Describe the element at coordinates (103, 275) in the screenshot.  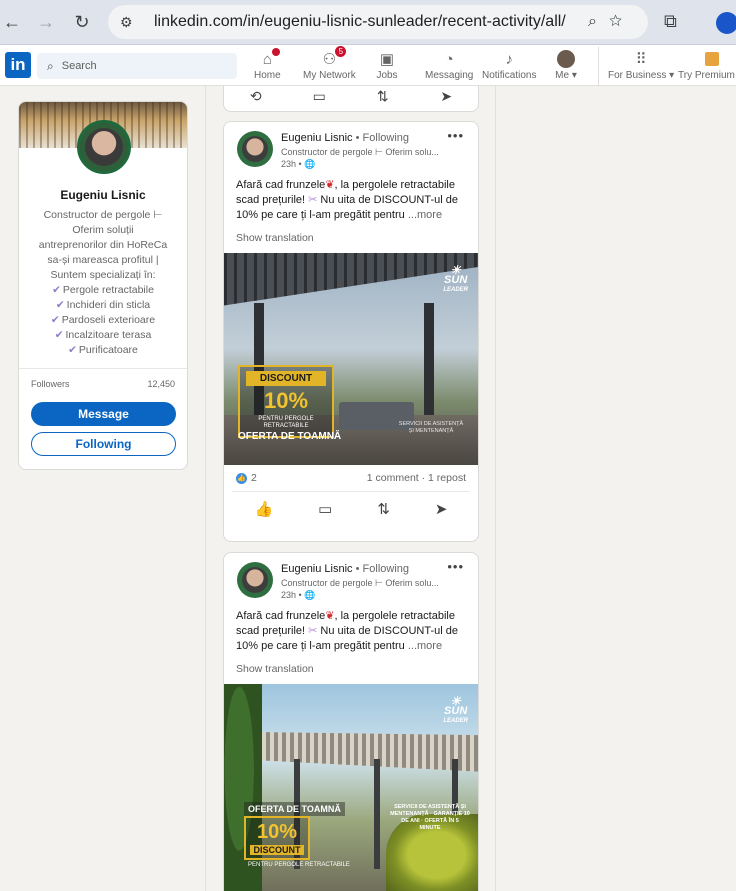
I see `headline-line: Suntem specializați în:` at that location.